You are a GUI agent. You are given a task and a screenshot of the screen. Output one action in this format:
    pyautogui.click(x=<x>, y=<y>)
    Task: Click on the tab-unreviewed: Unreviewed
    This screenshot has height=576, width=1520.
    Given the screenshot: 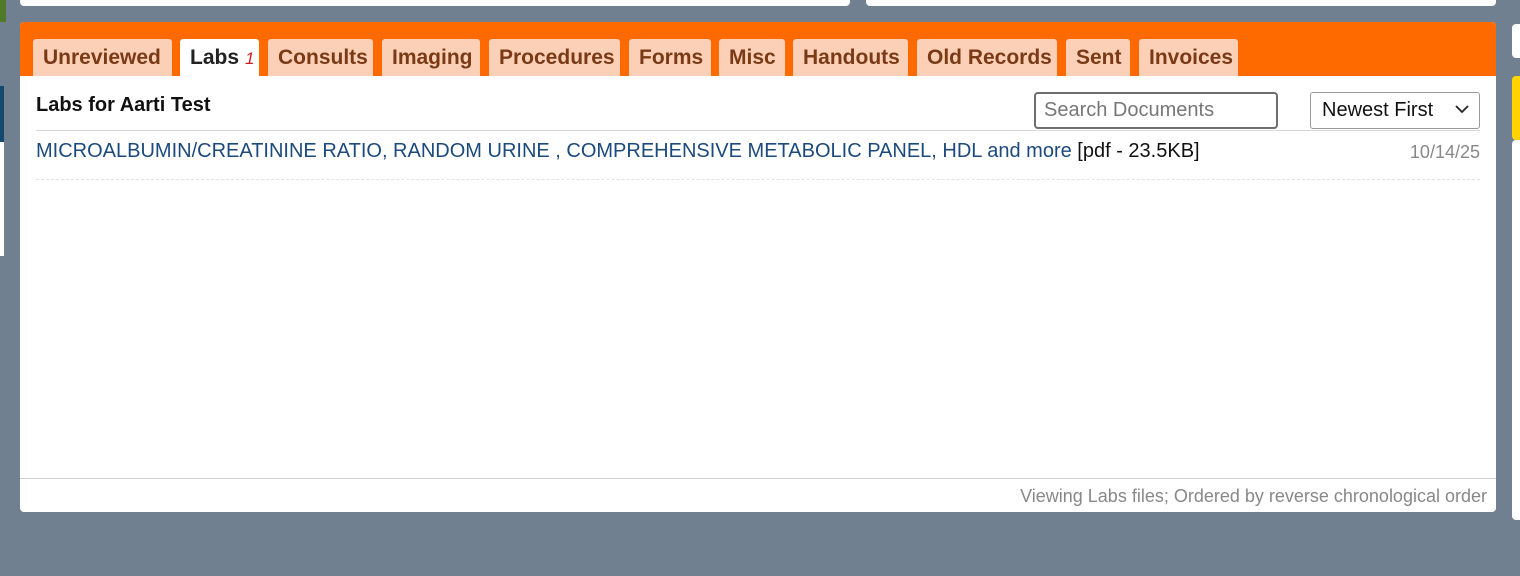 What is the action you would take?
    pyautogui.click(x=102, y=57)
    